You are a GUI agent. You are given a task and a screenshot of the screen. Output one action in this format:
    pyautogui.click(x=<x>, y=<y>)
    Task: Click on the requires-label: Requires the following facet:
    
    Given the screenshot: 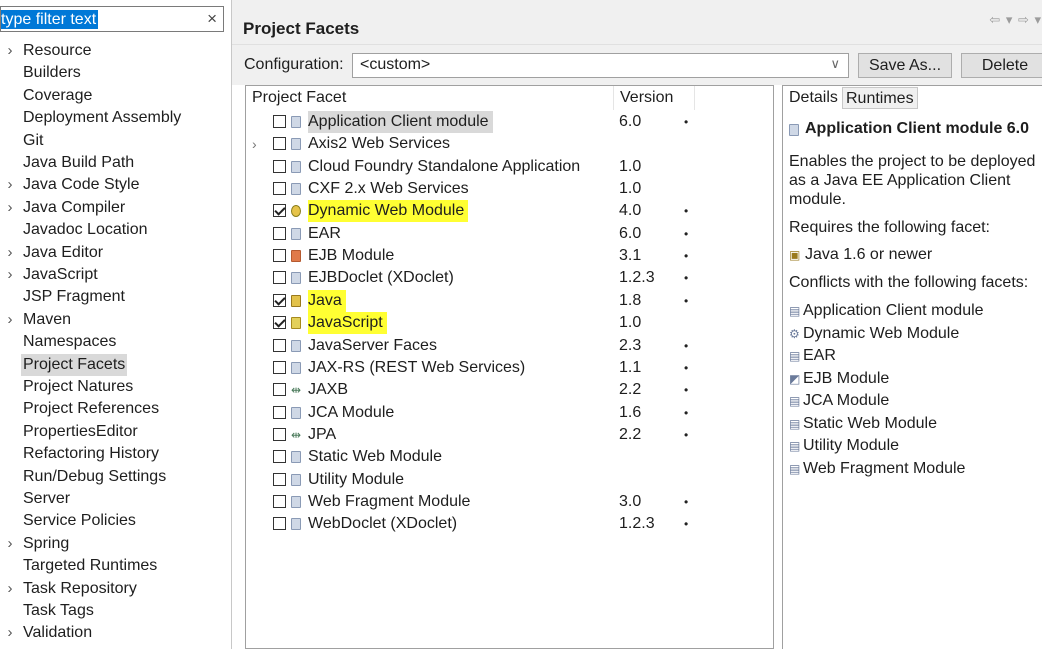 What is the action you would take?
    pyautogui.click(x=889, y=227)
    